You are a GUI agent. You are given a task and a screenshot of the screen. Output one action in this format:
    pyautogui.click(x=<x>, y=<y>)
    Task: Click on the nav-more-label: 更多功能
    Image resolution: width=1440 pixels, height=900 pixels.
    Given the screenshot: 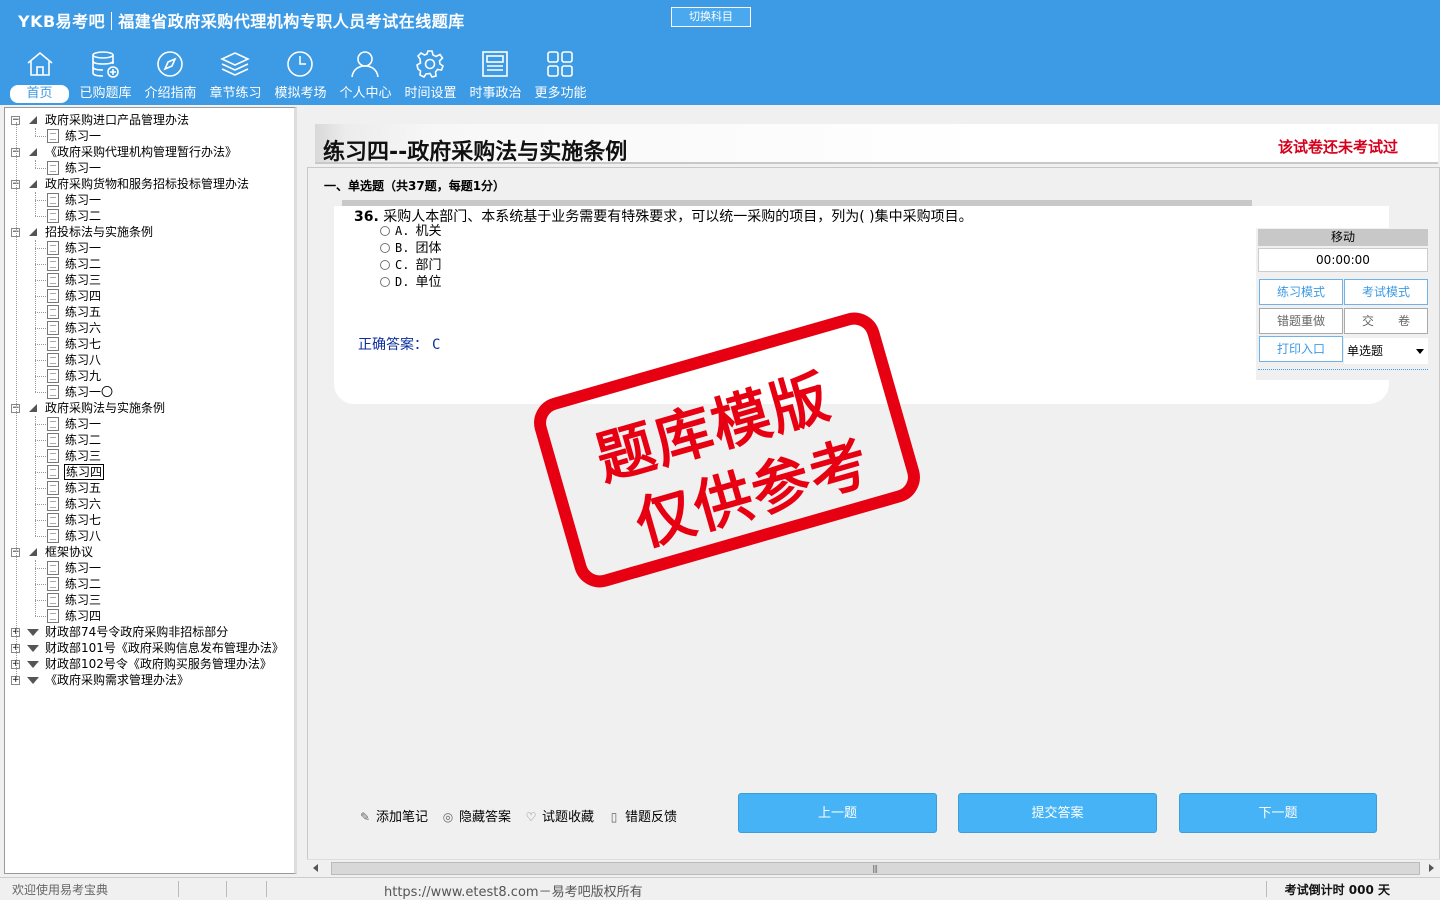 What is the action you would take?
    pyautogui.click(x=560, y=93)
    